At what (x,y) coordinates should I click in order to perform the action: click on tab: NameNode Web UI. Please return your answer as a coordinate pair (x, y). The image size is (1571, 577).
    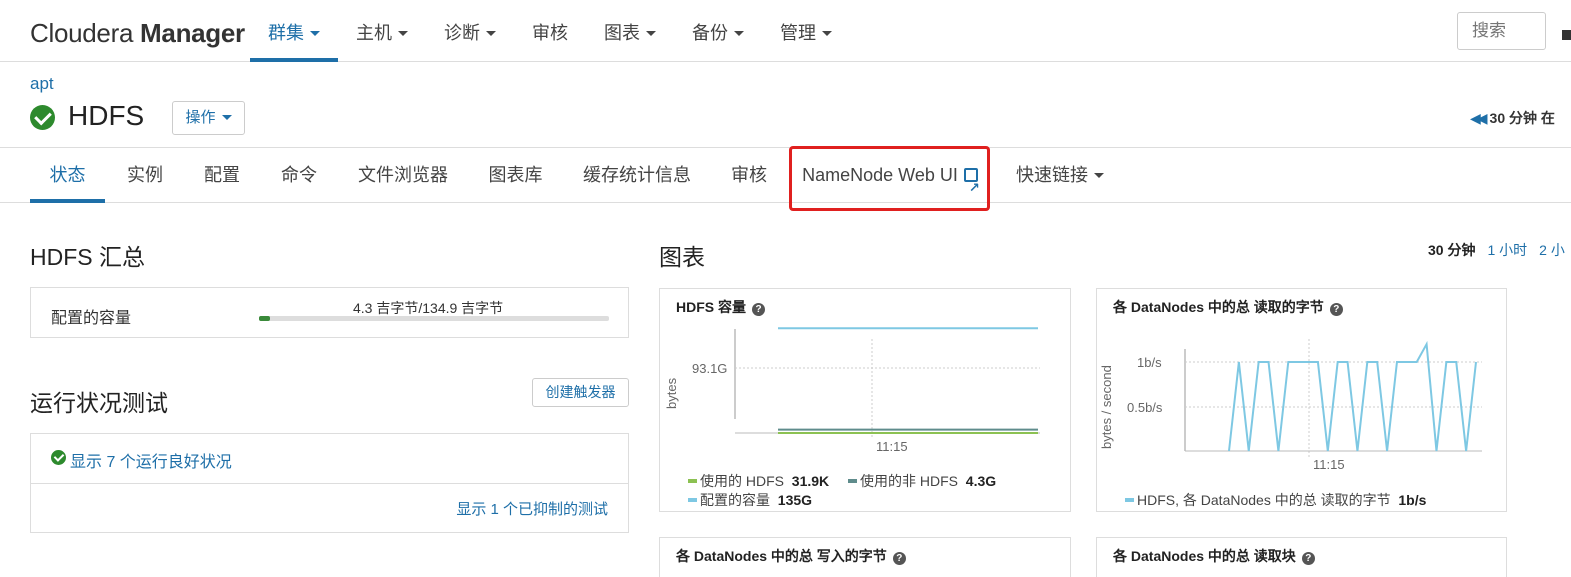
    Looking at the image, I should click on (890, 181).